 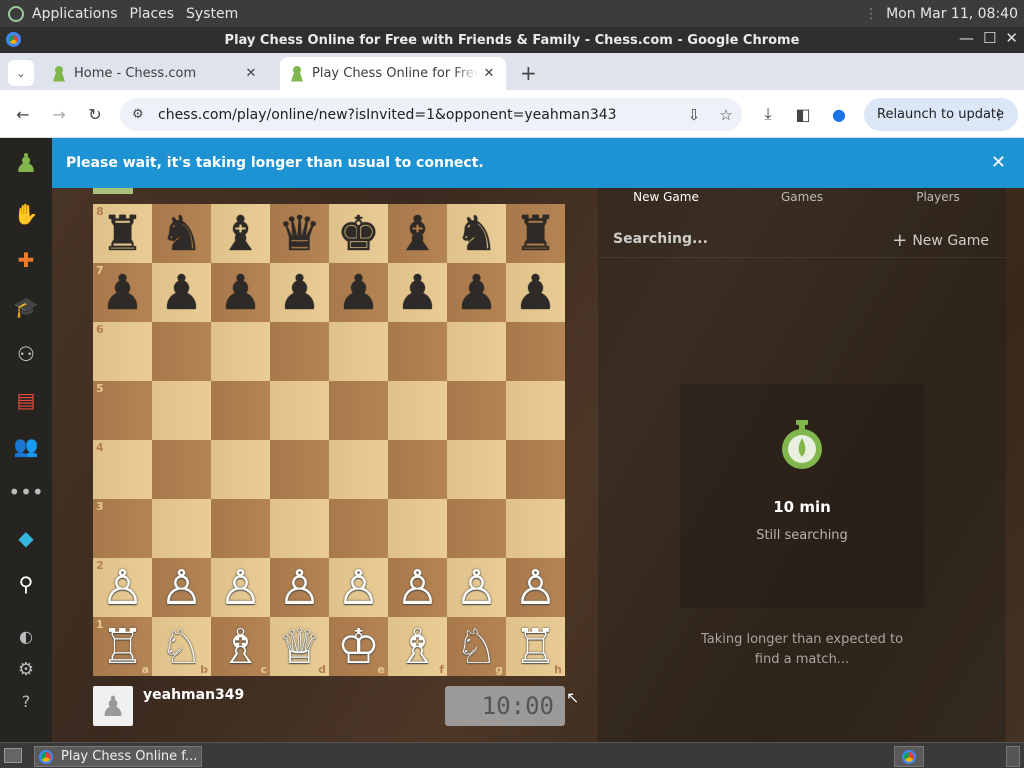 What do you see at coordinates (16, 13) in the screenshot?
I see `gnome-foot-icon` at bounding box center [16, 13].